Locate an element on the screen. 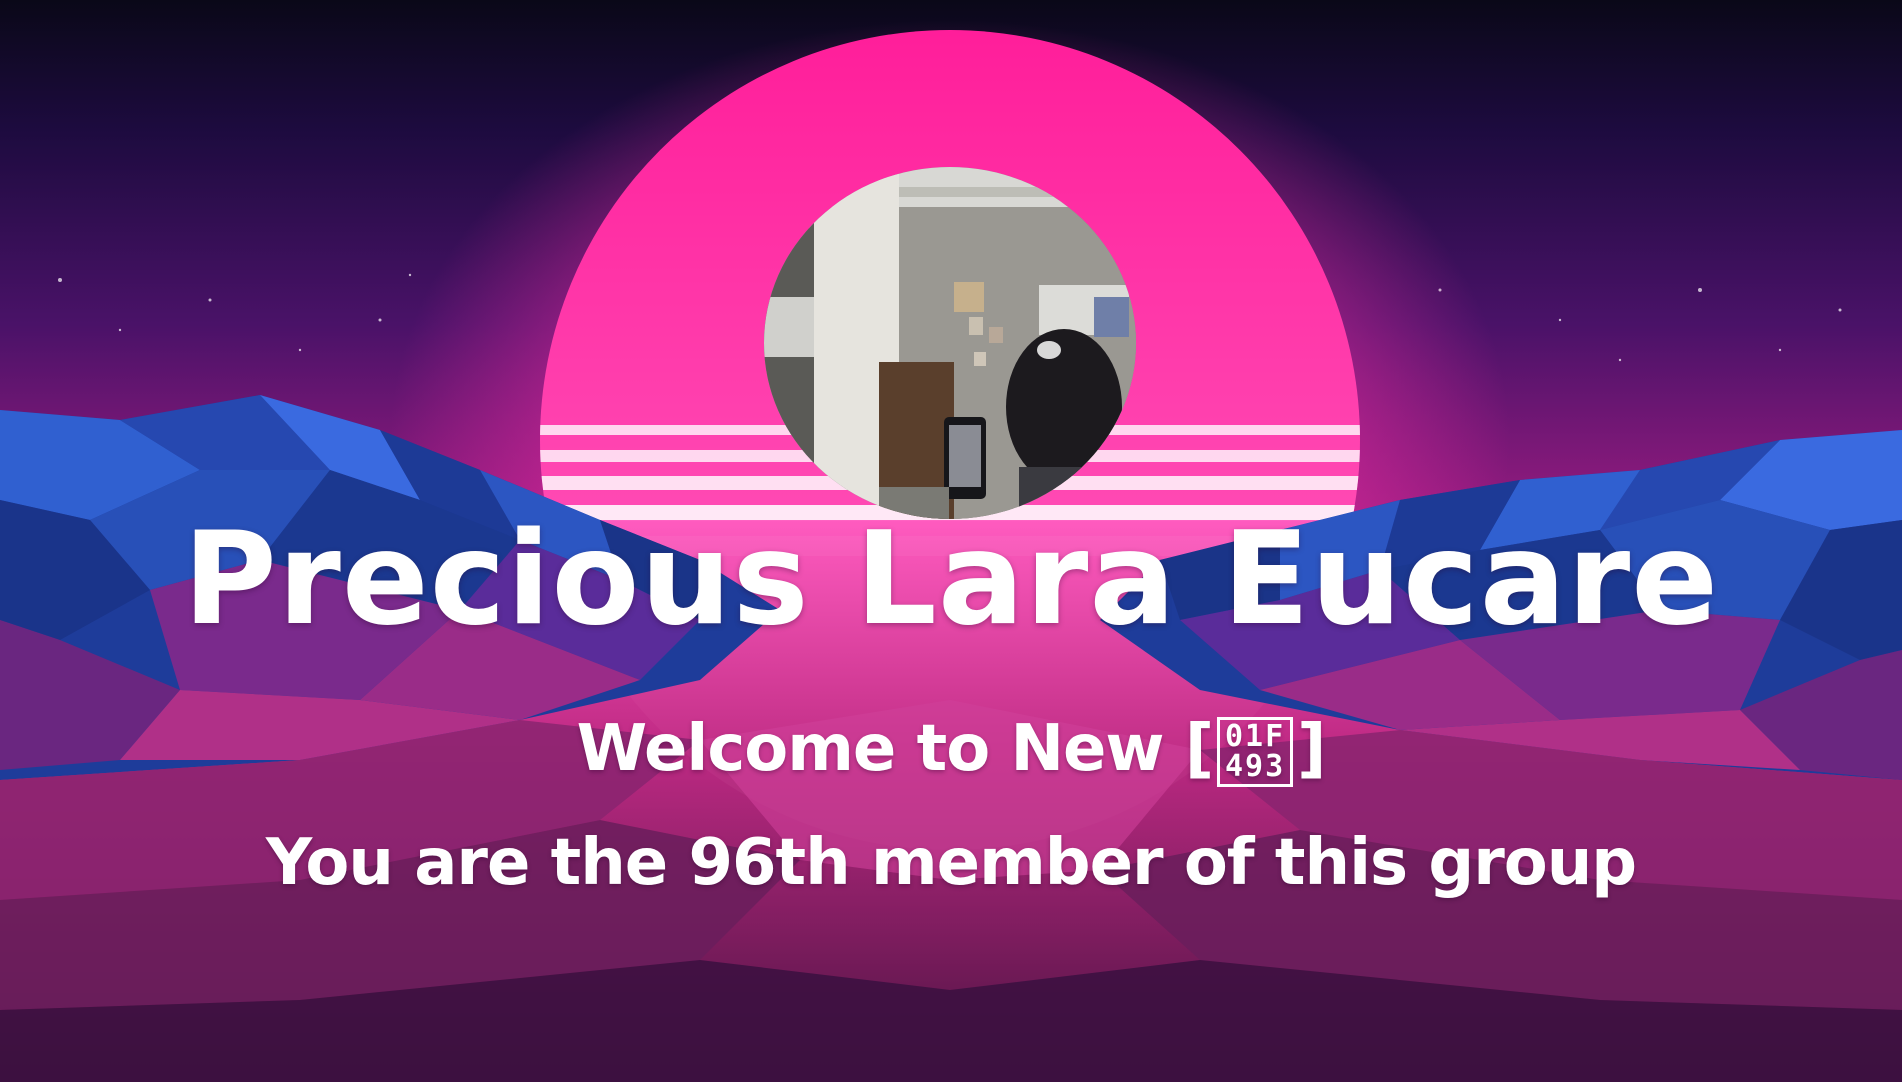 The height and width of the screenshot is (1082, 1902). member-name: Precious Lara Eucare is located at coordinates (951, 579).